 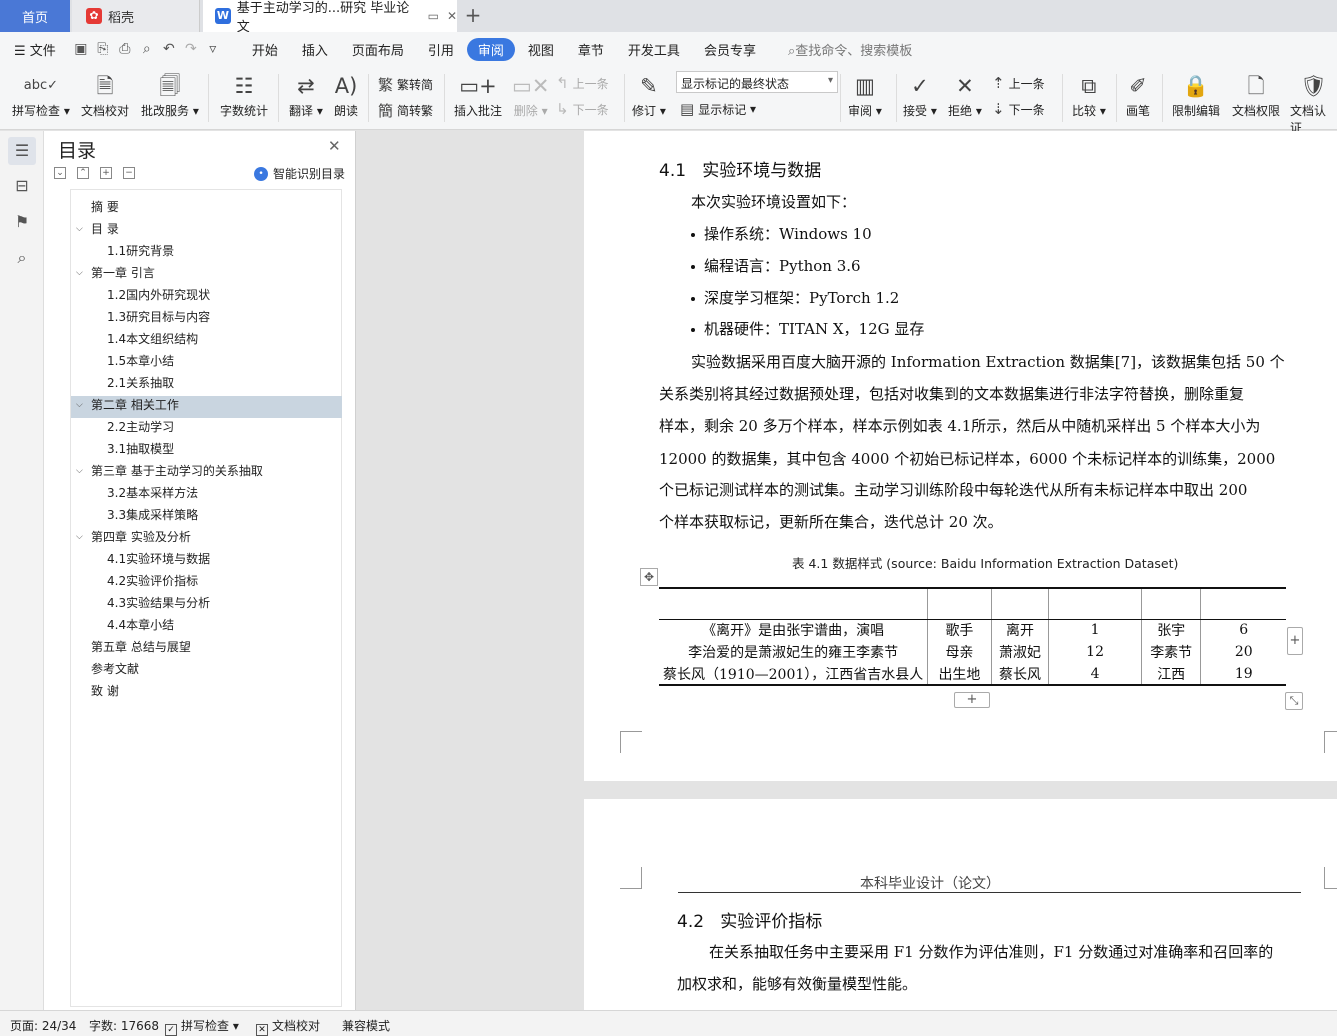 I want to click on new-tab-button: +, so click(x=473, y=15).